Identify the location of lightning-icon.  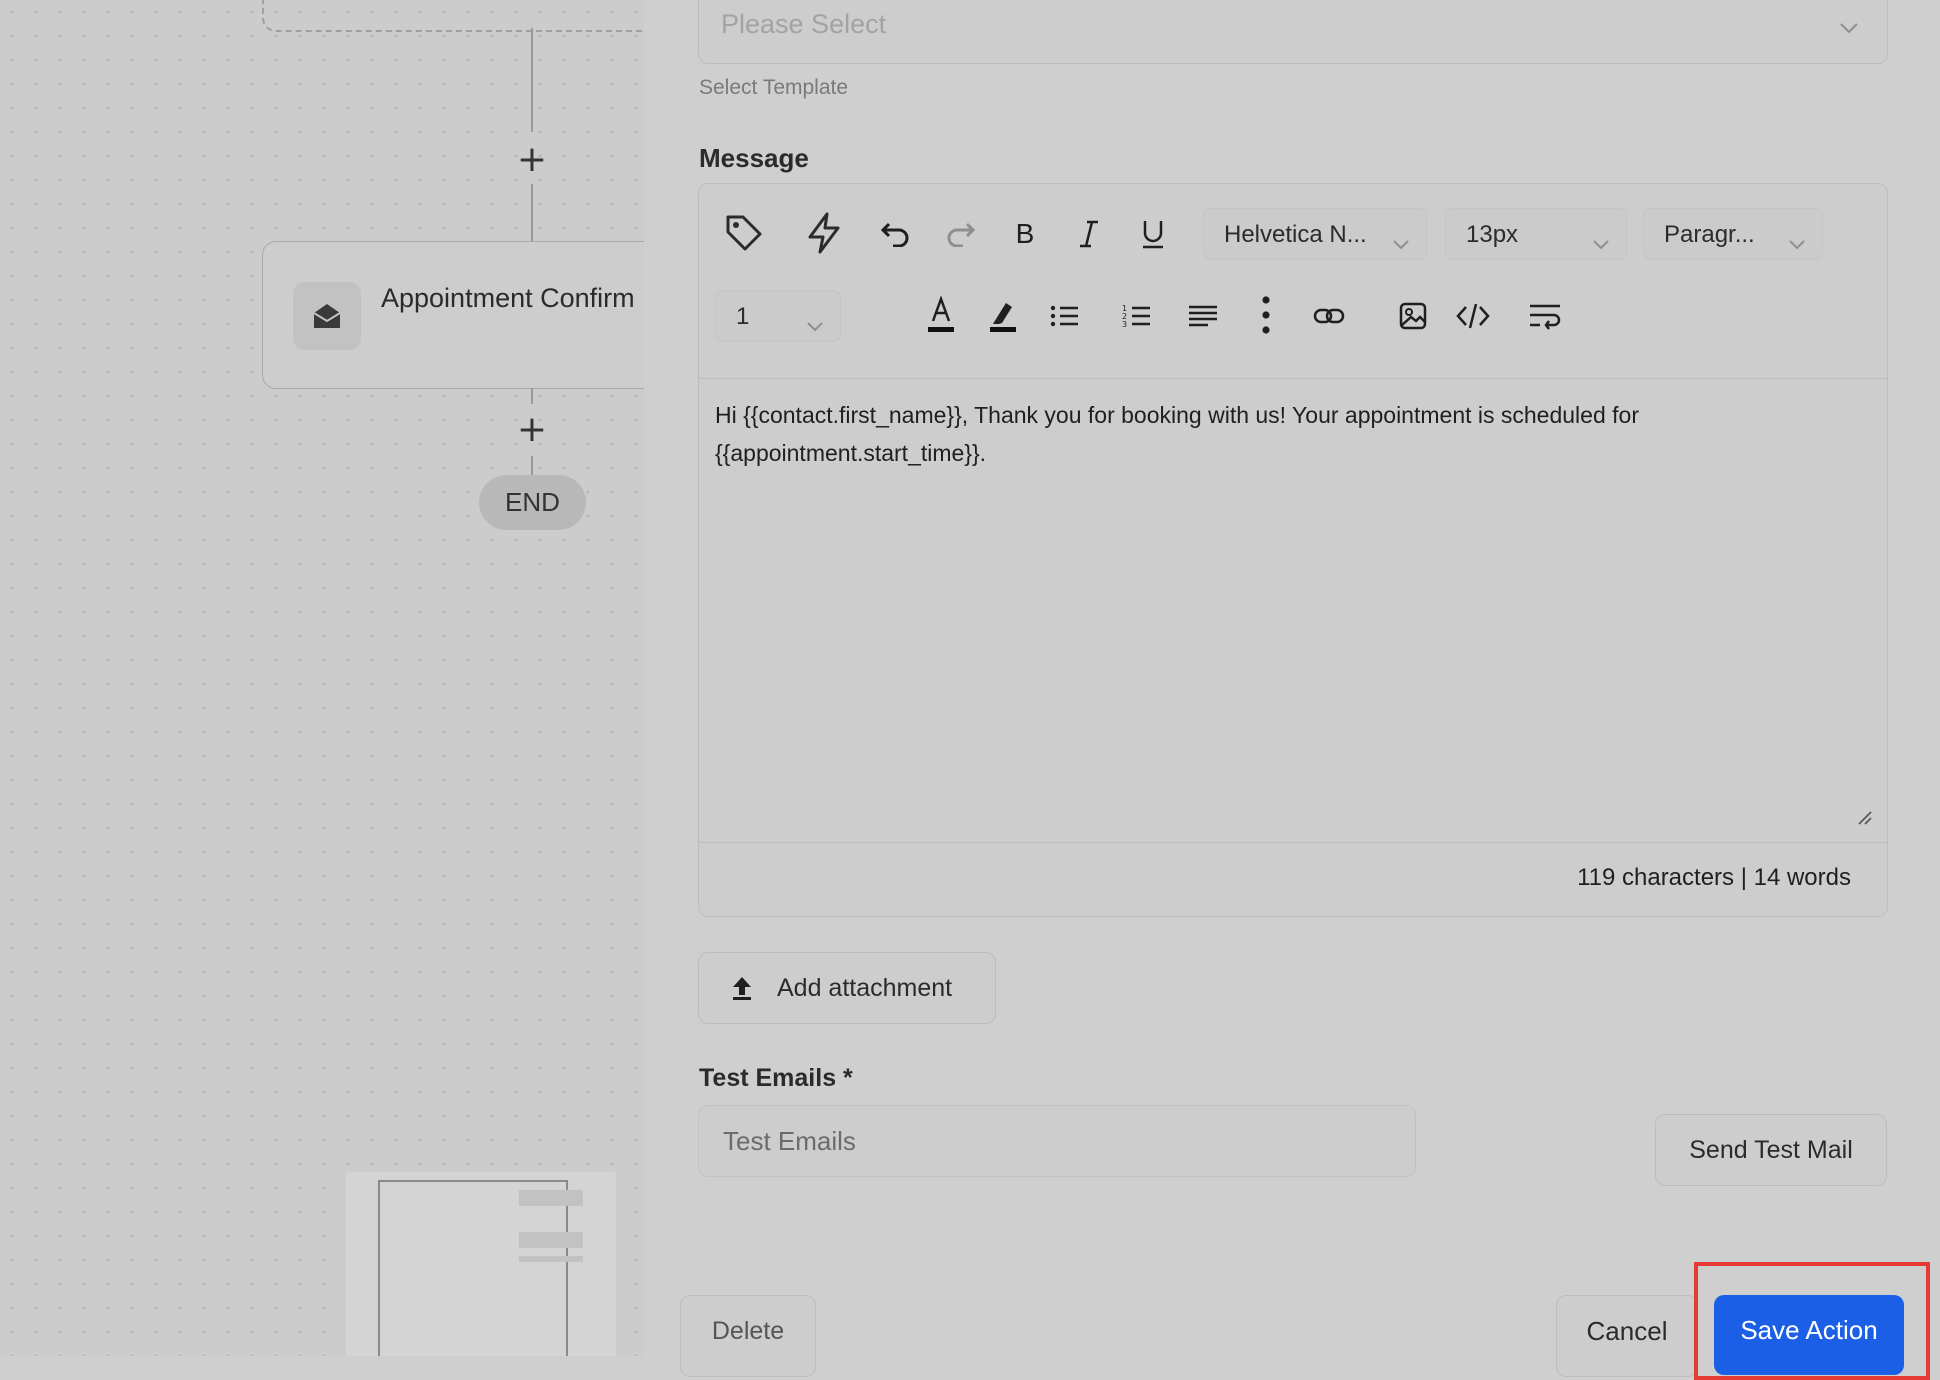
(824, 233).